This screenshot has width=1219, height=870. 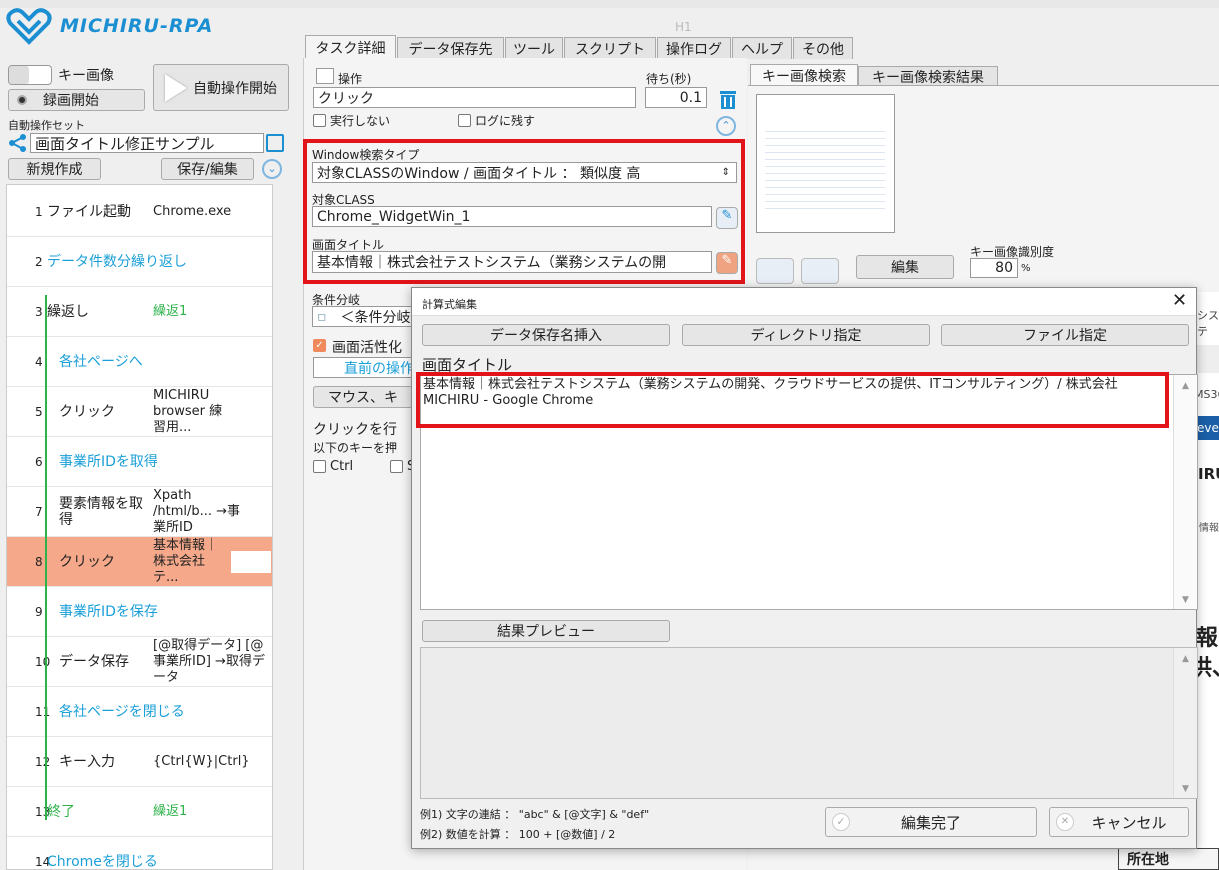 I want to click on preview-button: 結果プレビュー, so click(x=546, y=631).